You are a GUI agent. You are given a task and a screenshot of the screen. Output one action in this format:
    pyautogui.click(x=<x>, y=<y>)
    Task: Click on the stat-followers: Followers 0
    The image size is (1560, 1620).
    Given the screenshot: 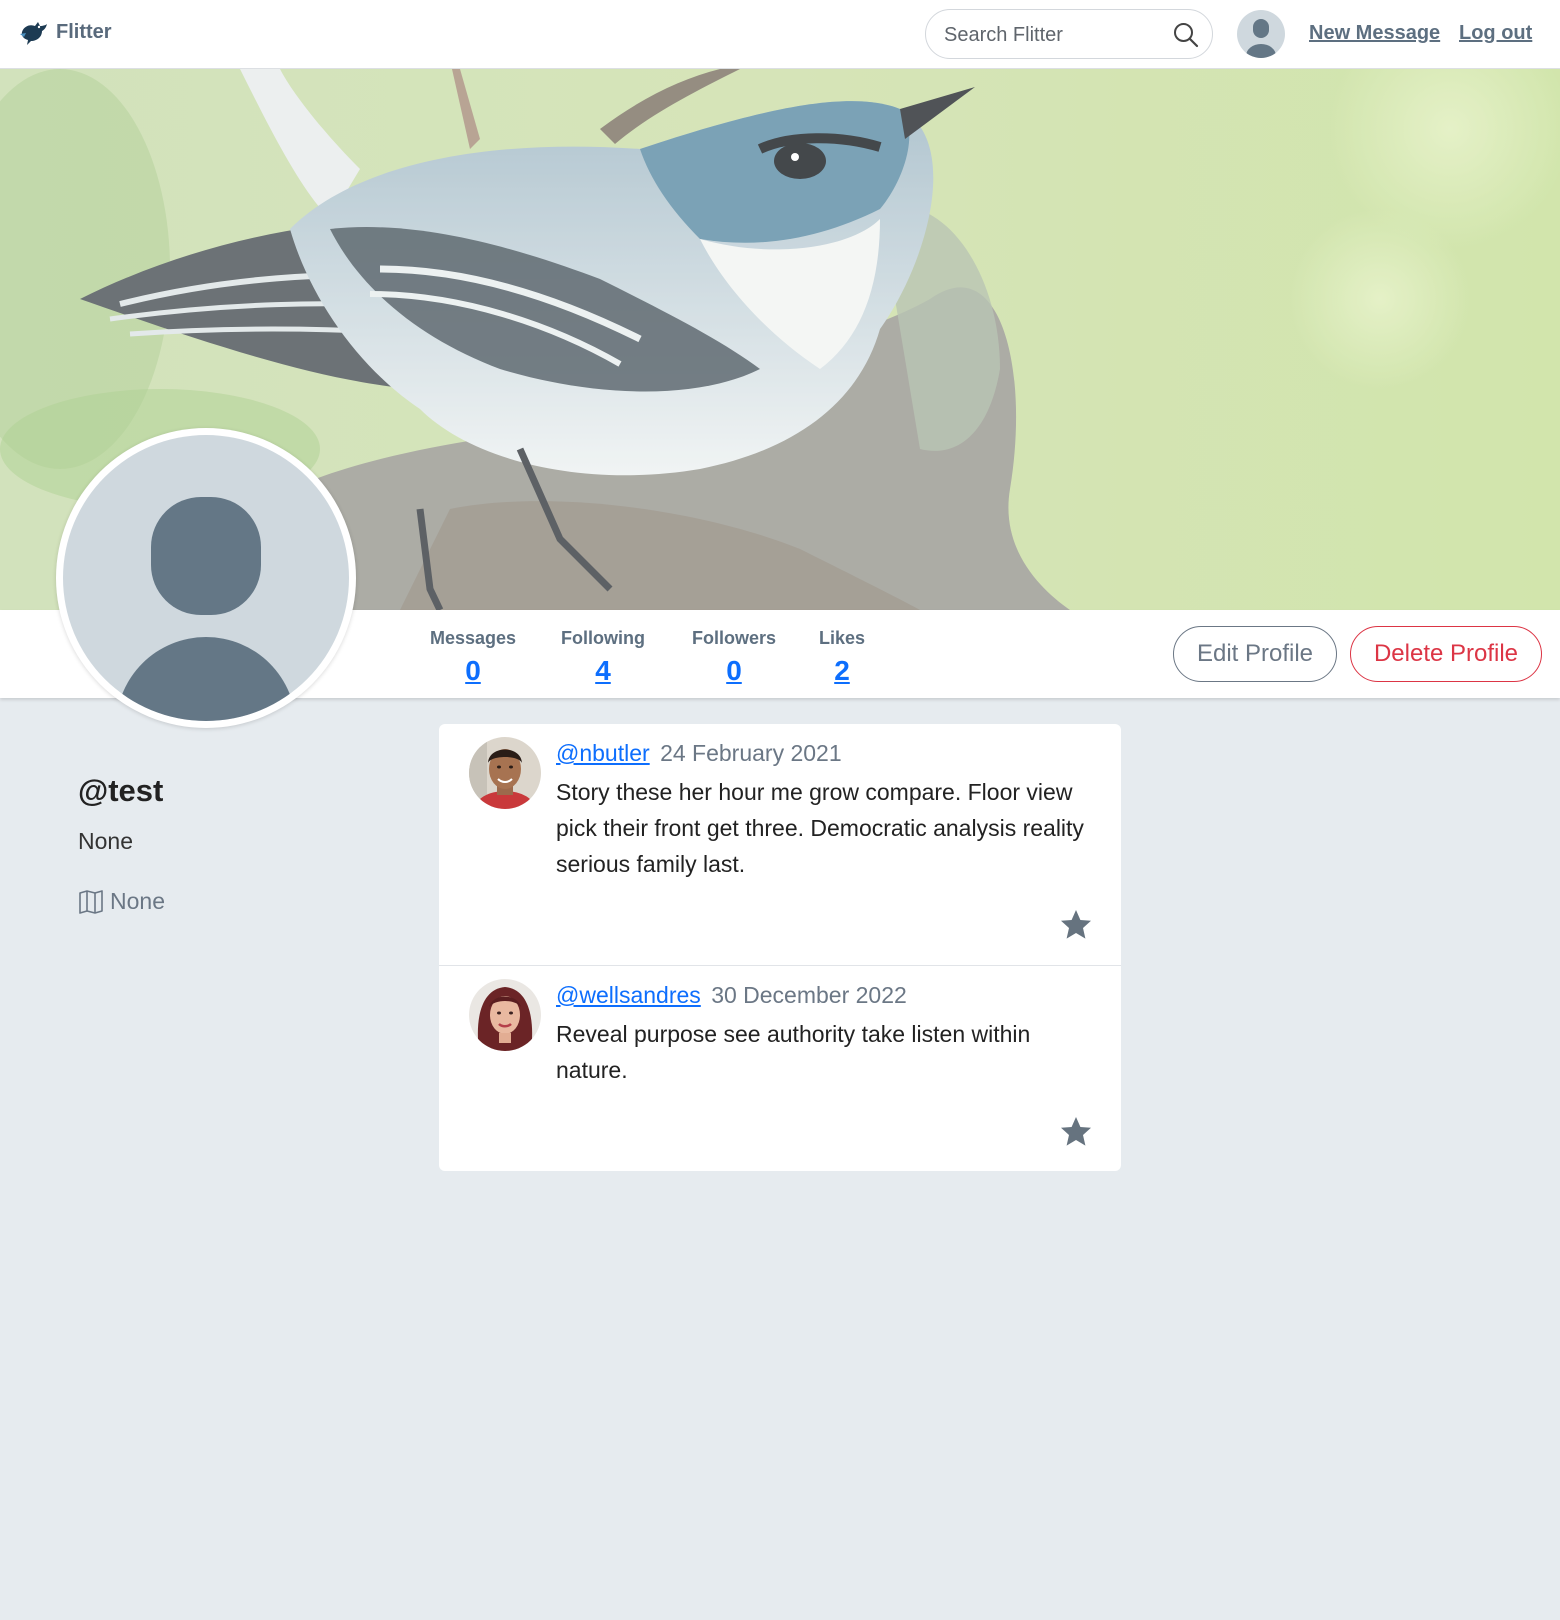 What is the action you would take?
    pyautogui.click(x=734, y=657)
    